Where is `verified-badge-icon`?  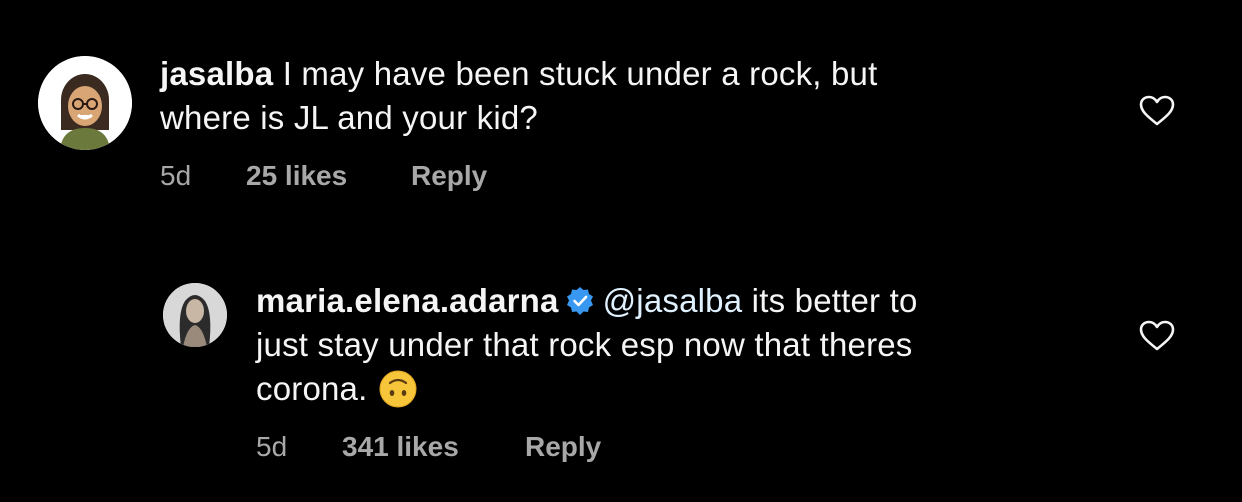
verified-badge-icon is located at coordinates (579, 301).